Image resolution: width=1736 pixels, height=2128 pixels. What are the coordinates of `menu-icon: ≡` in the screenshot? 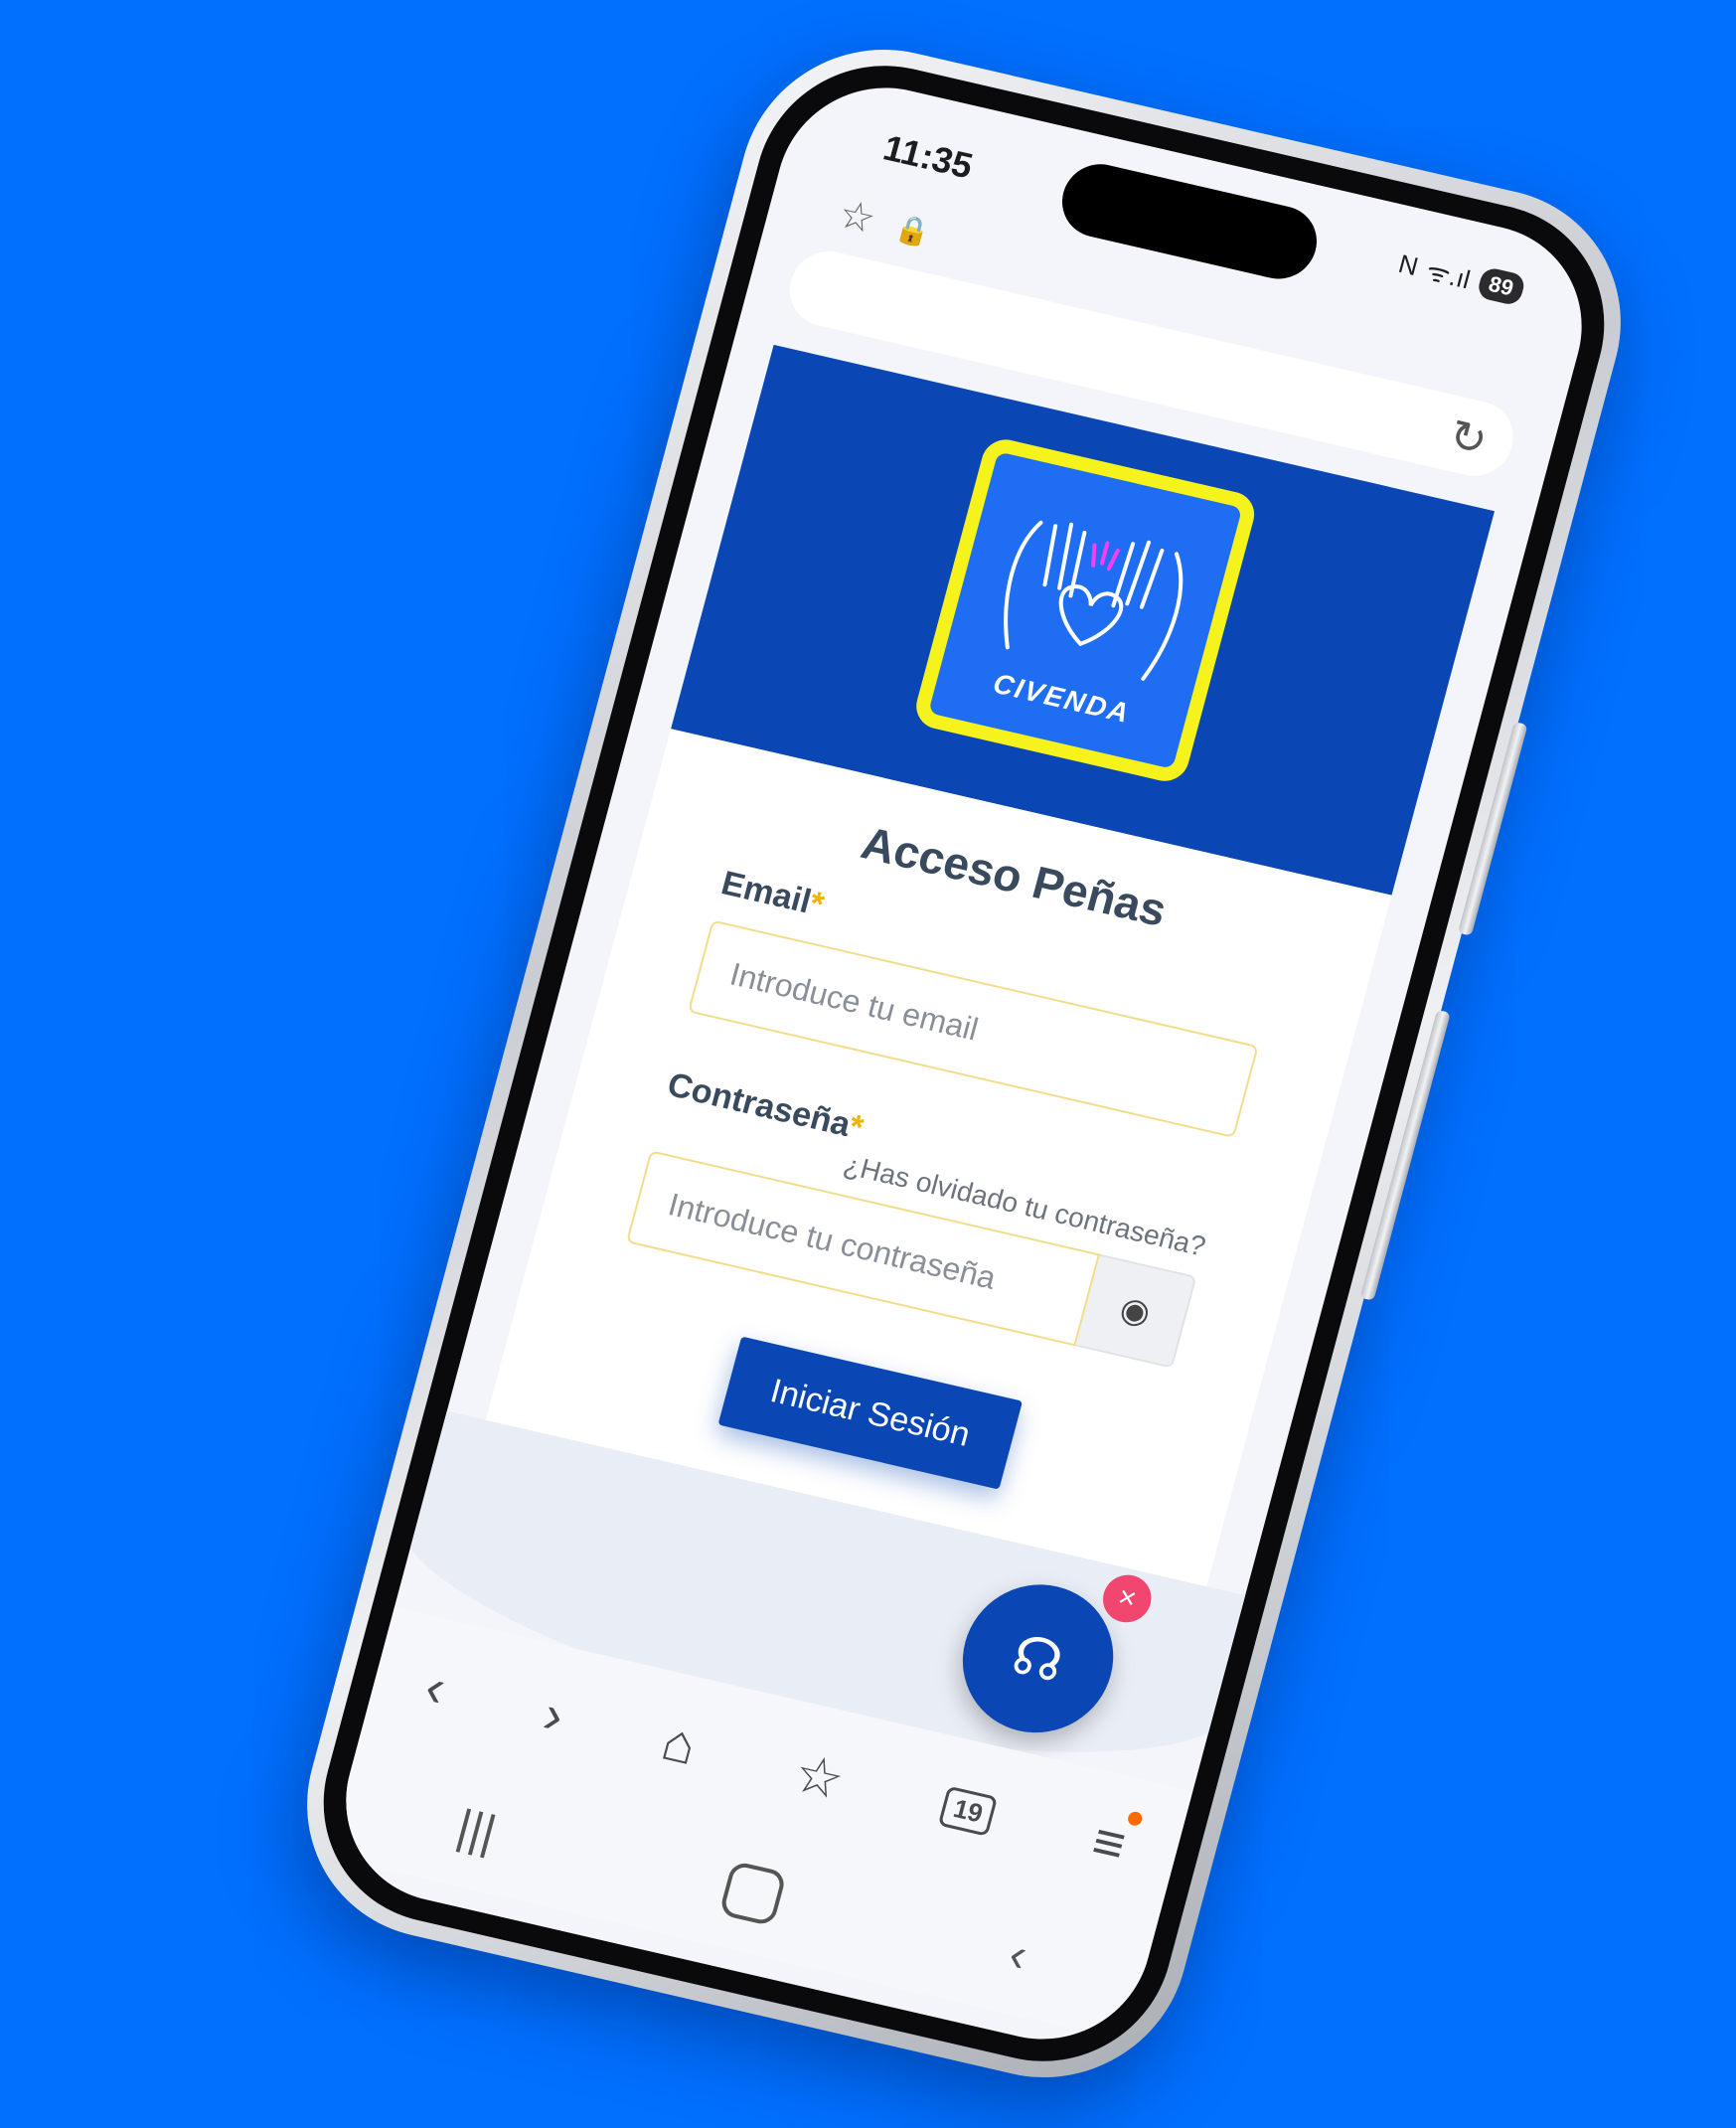 It's located at (1109, 1843).